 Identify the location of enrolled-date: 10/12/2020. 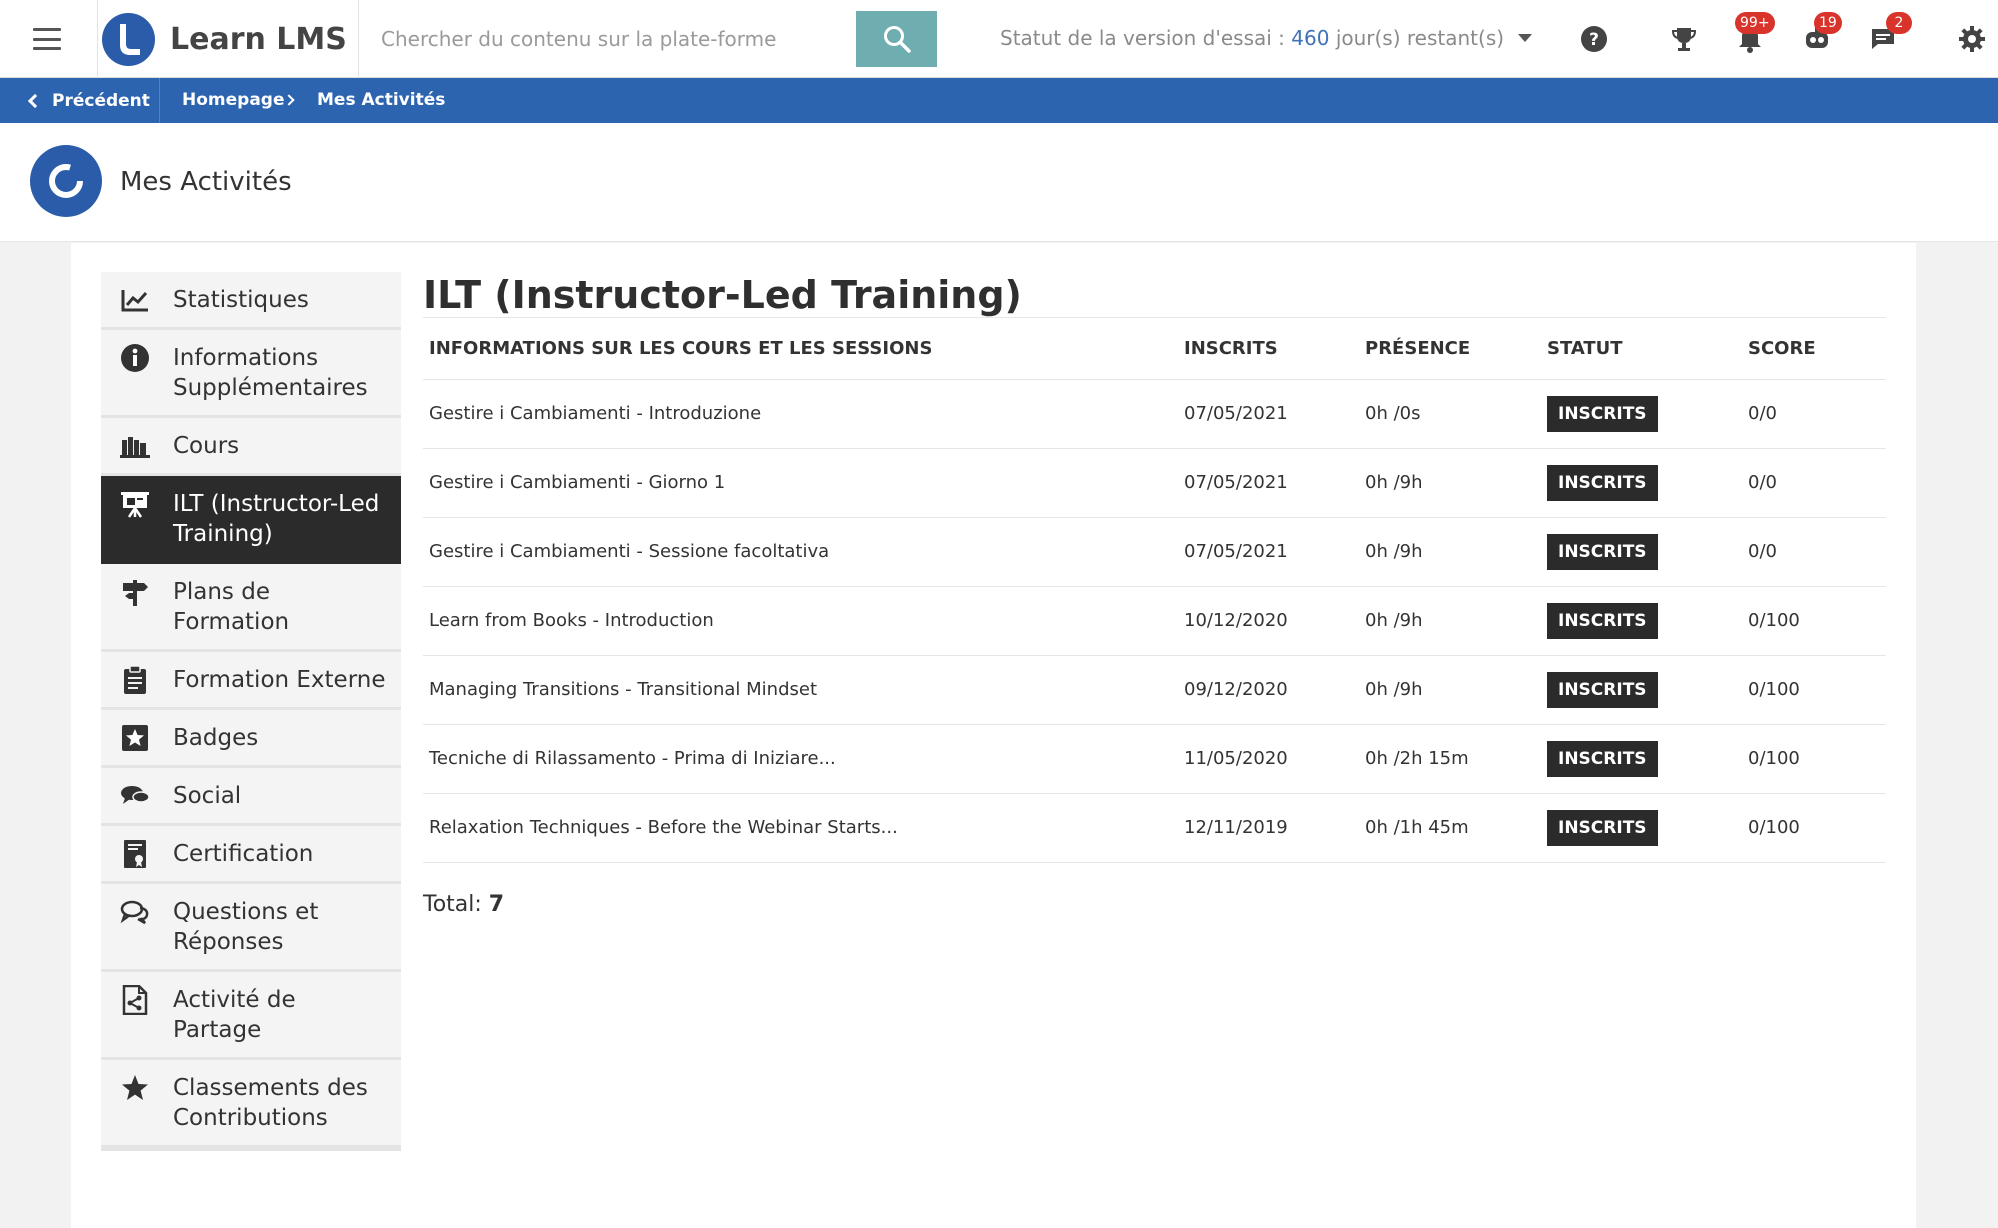
(1236, 620).